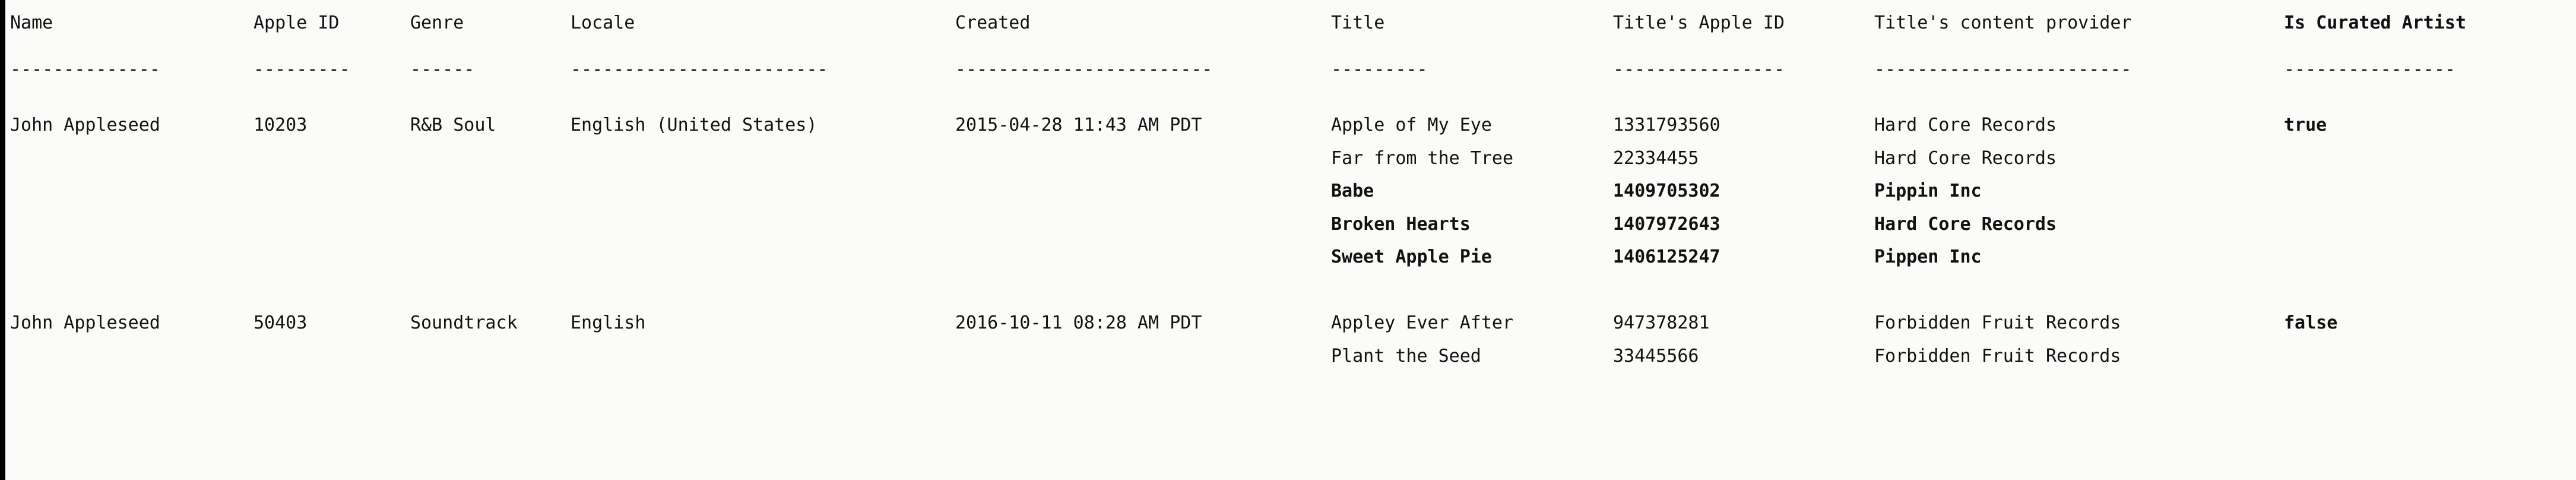  I want to click on column-rule-genre: ------, so click(443, 69).